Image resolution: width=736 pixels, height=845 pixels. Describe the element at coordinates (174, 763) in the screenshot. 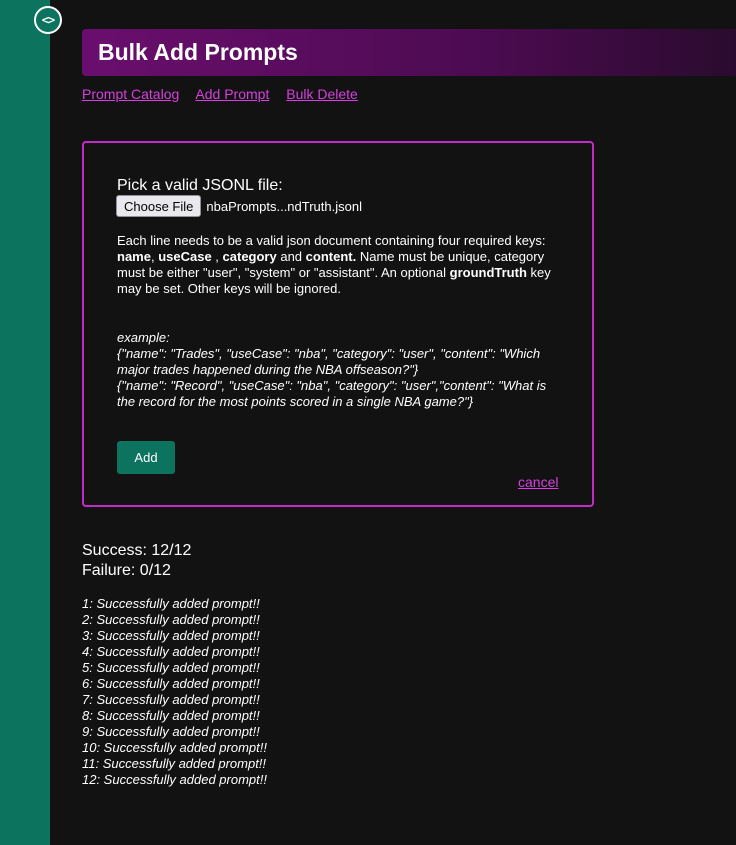

I see `list-item: 11: Successfully added prompt!!` at that location.